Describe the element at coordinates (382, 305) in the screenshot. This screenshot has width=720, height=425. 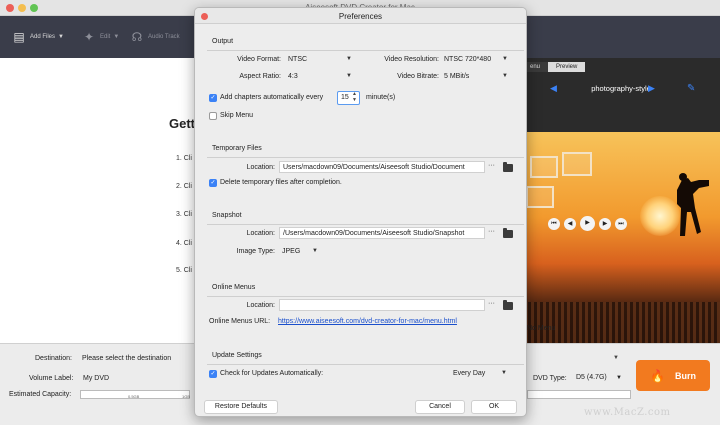
I see `online-location-field` at that location.